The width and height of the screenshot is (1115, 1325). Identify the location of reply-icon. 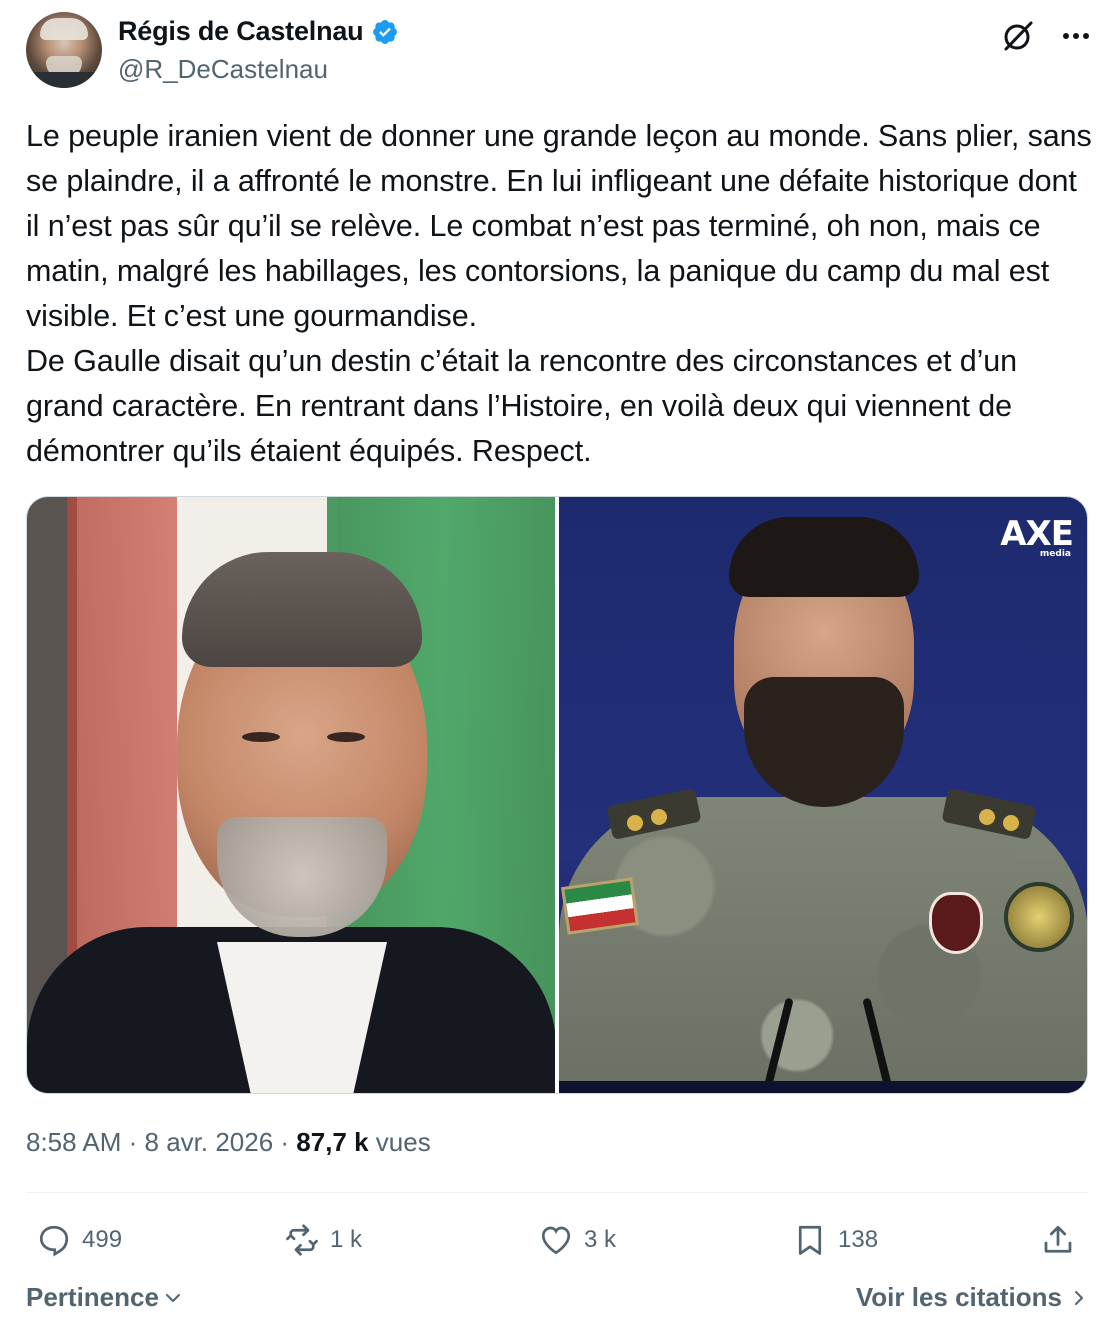
(54, 1241).